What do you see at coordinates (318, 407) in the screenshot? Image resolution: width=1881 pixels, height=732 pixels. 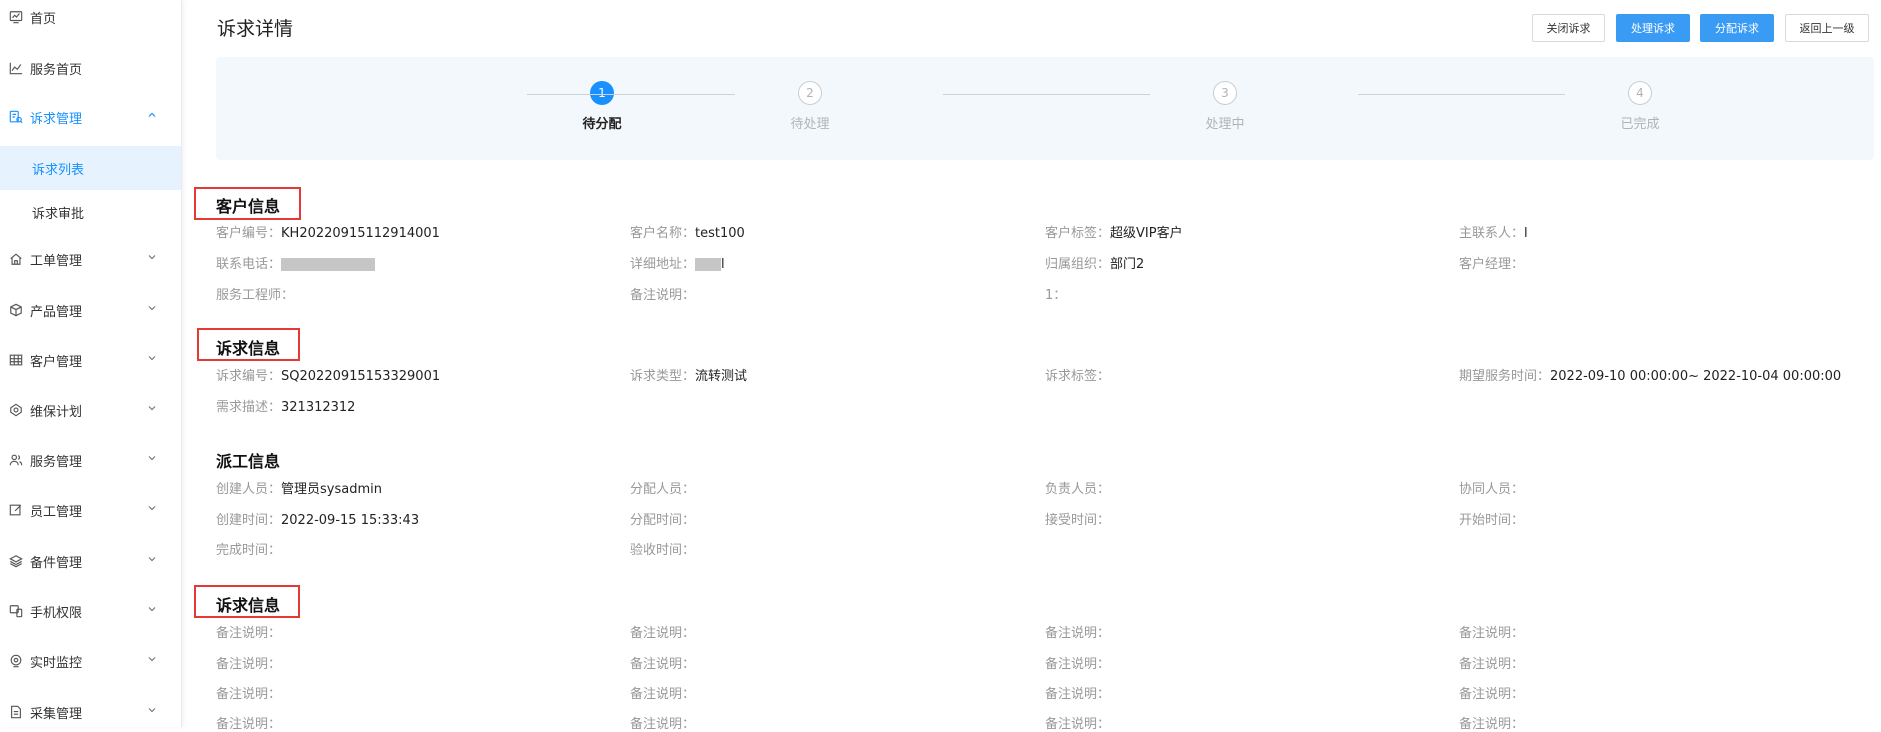 I see `field-value: 321312312` at bounding box center [318, 407].